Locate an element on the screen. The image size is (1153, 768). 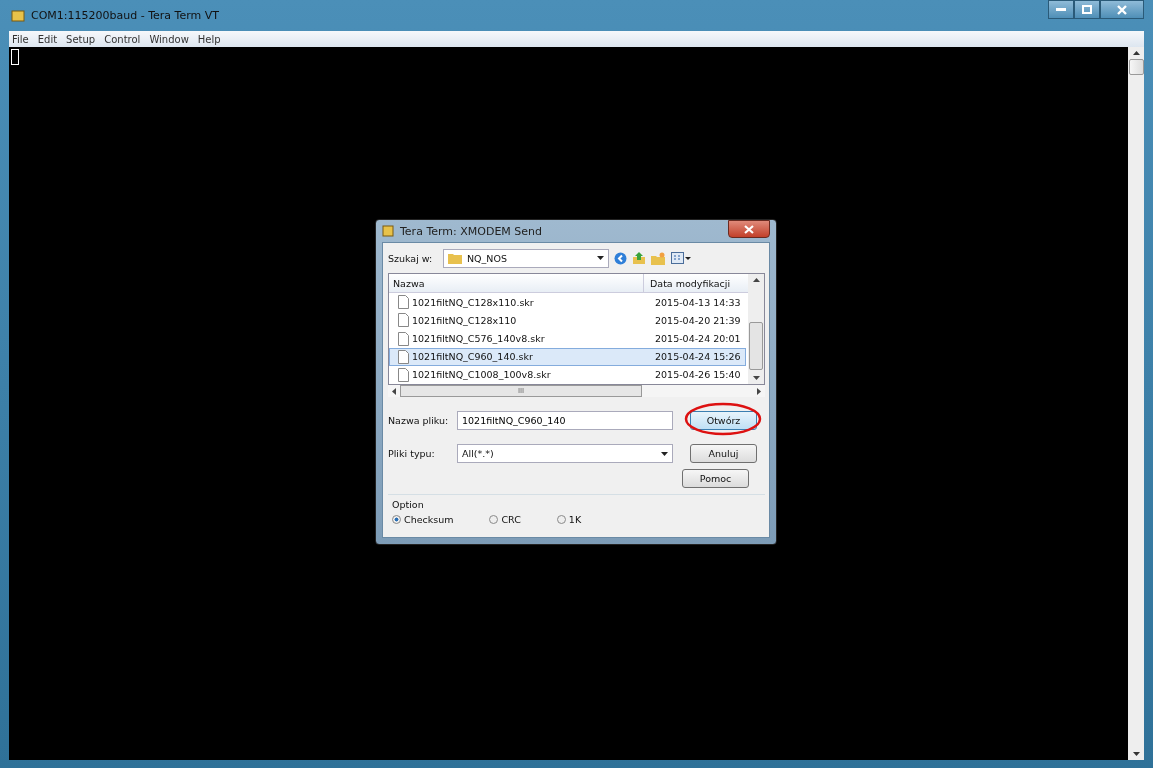
menu-item: File is located at coordinates (20, 39).